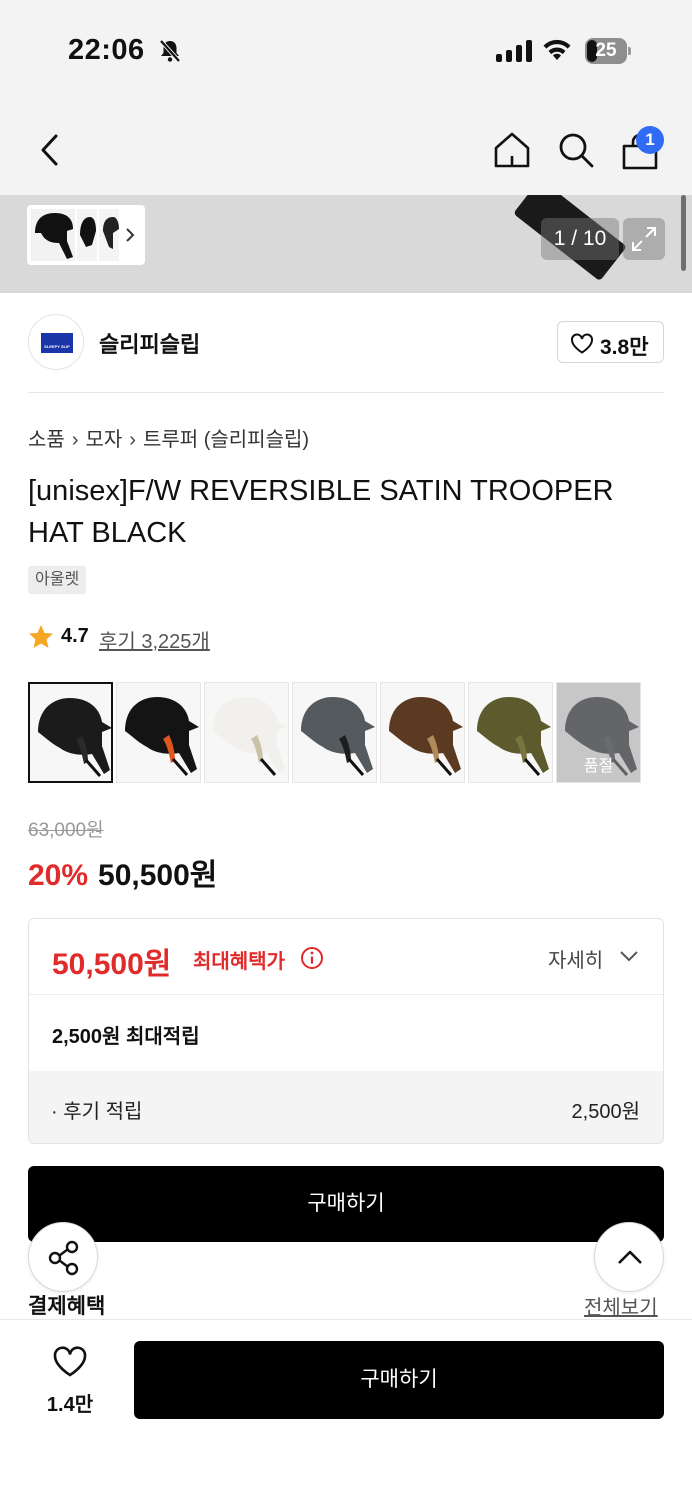 Image resolution: width=692 pixels, height=1500 pixels. I want to click on divider, so click(346, 392).